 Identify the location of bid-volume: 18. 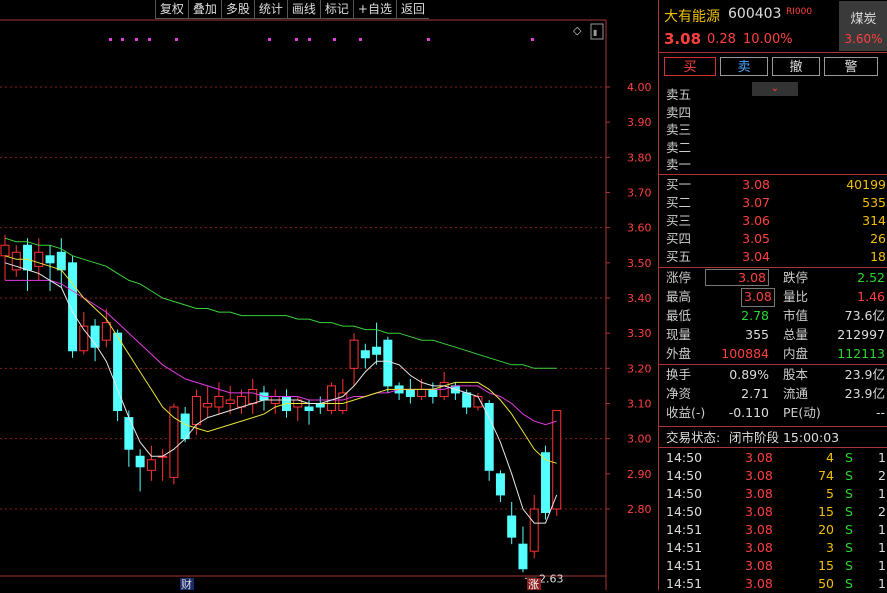
(878, 256).